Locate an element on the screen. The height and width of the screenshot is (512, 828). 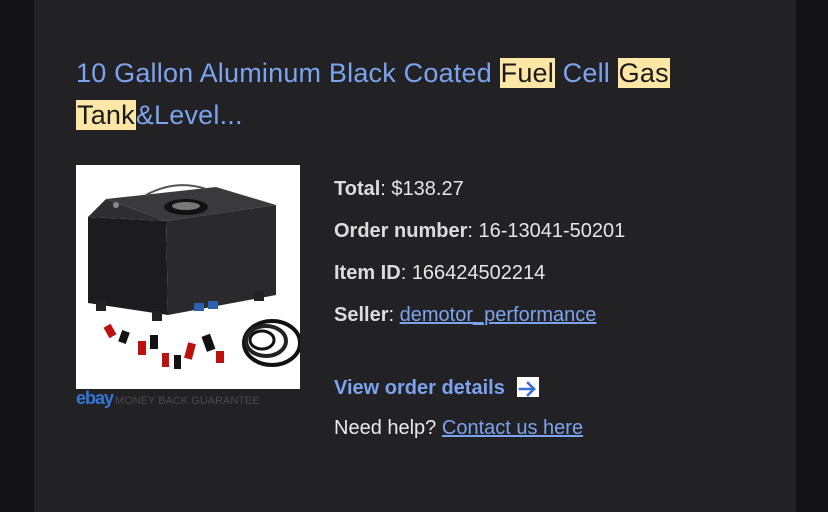
view-order-details-label: View order details is located at coordinates (419, 388).